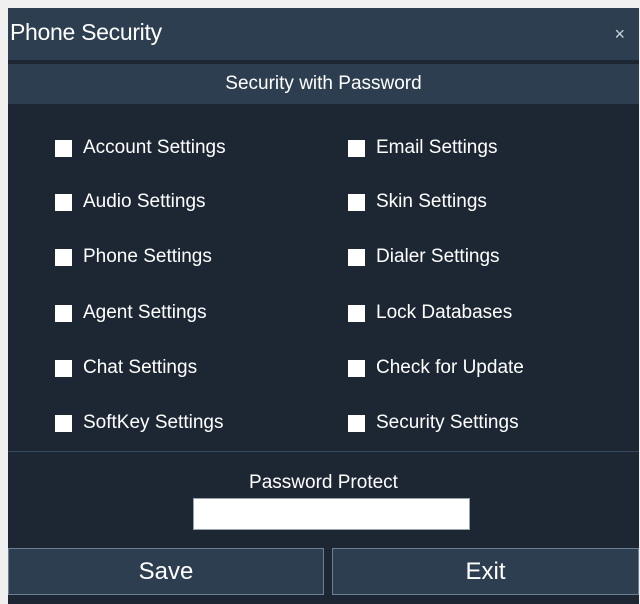 This screenshot has width=640, height=604. I want to click on checkbox-check-for-update: Check for Update, so click(436, 368).